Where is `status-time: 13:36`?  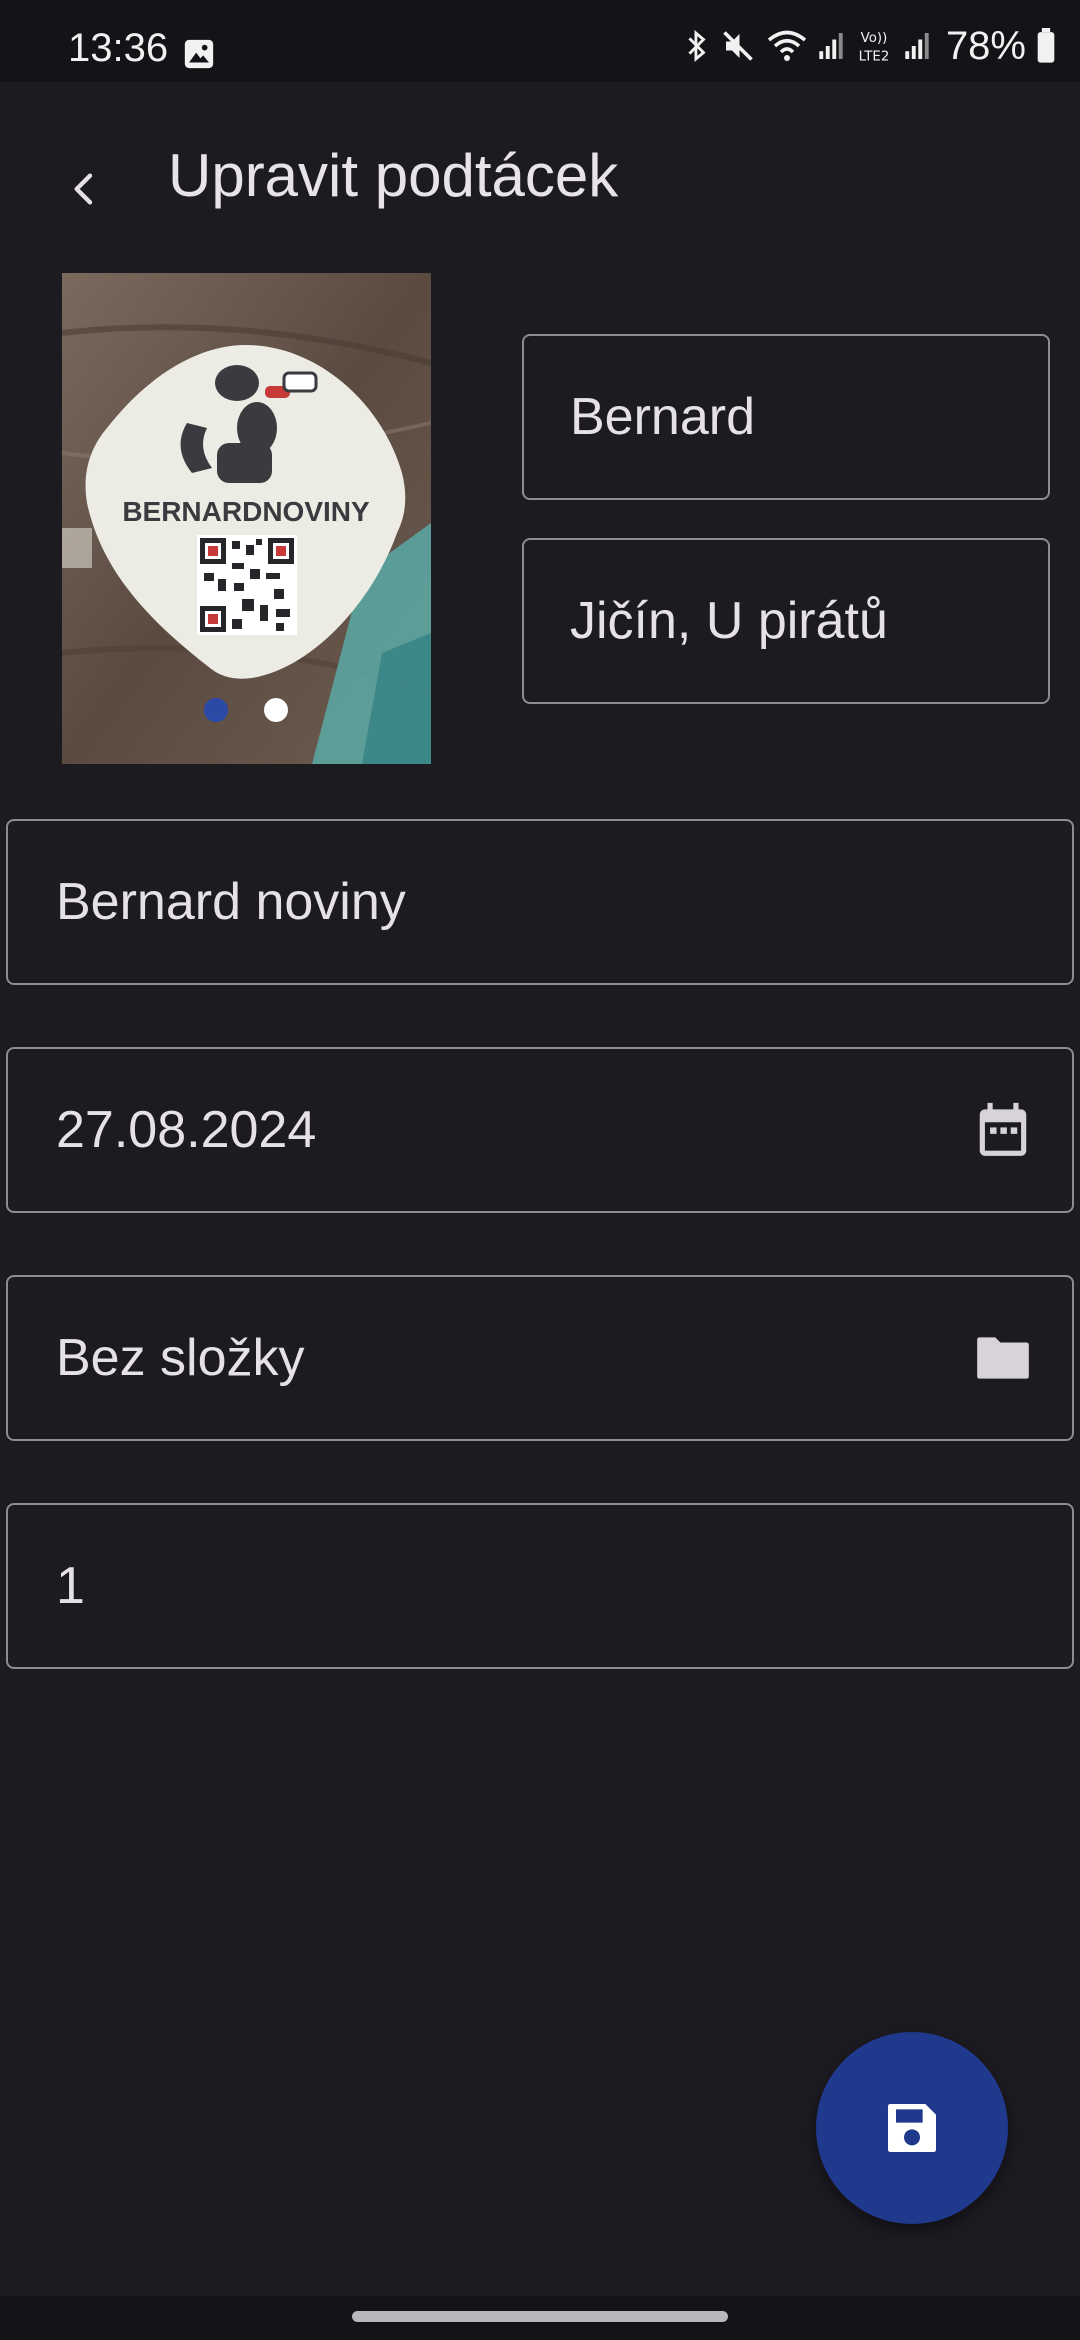
status-time: 13:36 is located at coordinates (118, 48).